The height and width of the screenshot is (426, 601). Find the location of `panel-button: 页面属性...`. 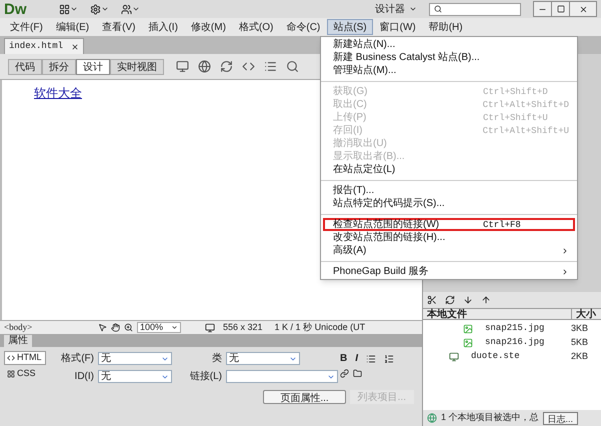

panel-button: 页面属性... is located at coordinates (304, 397).